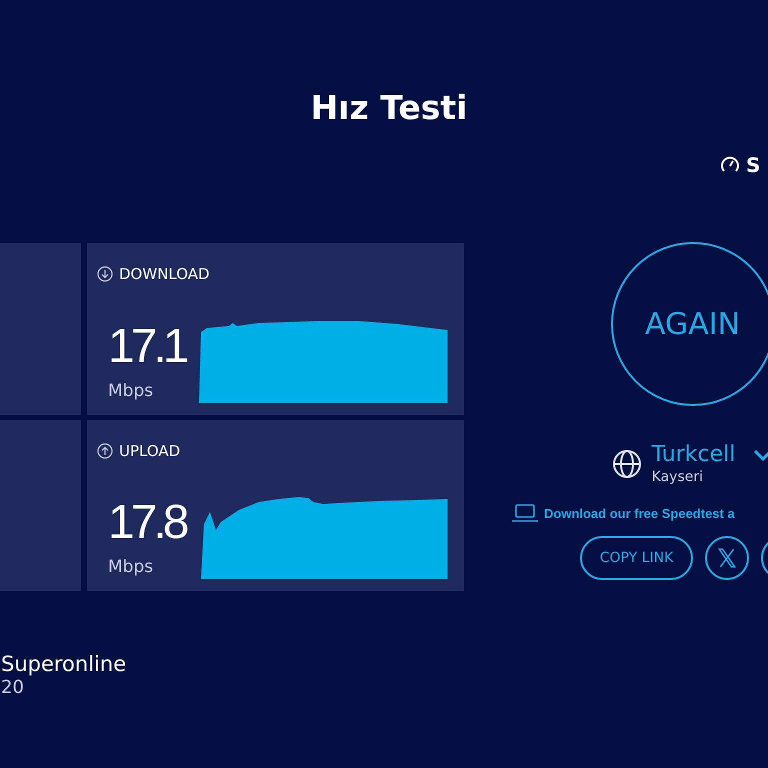 The image size is (768, 768). What do you see at coordinates (637, 558) in the screenshot?
I see `copy-link-button: COPY LINK` at bounding box center [637, 558].